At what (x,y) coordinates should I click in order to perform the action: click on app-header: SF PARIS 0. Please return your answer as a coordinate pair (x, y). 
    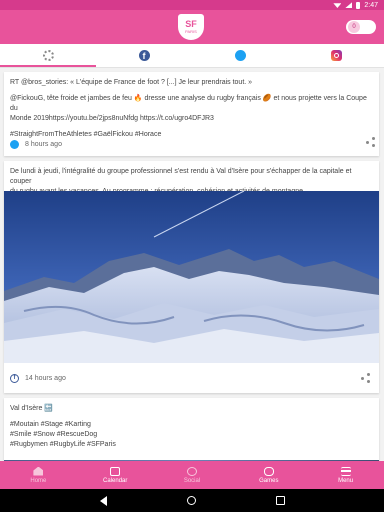
    Looking at the image, I should click on (192, 27).